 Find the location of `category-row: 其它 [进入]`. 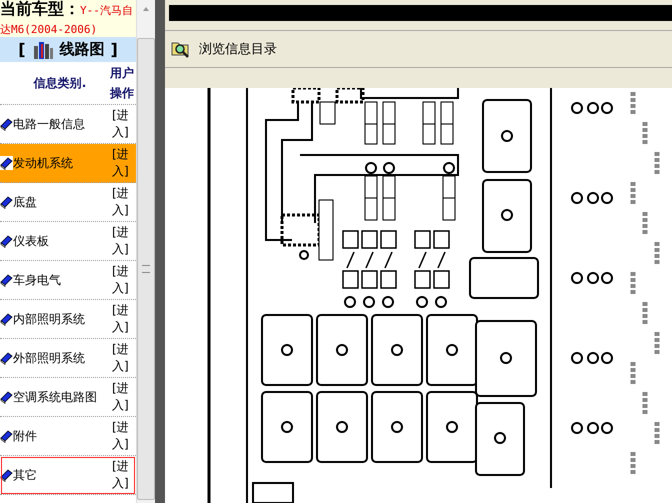

category-row: 其它 [进入] is located at coordinates (68, 475).